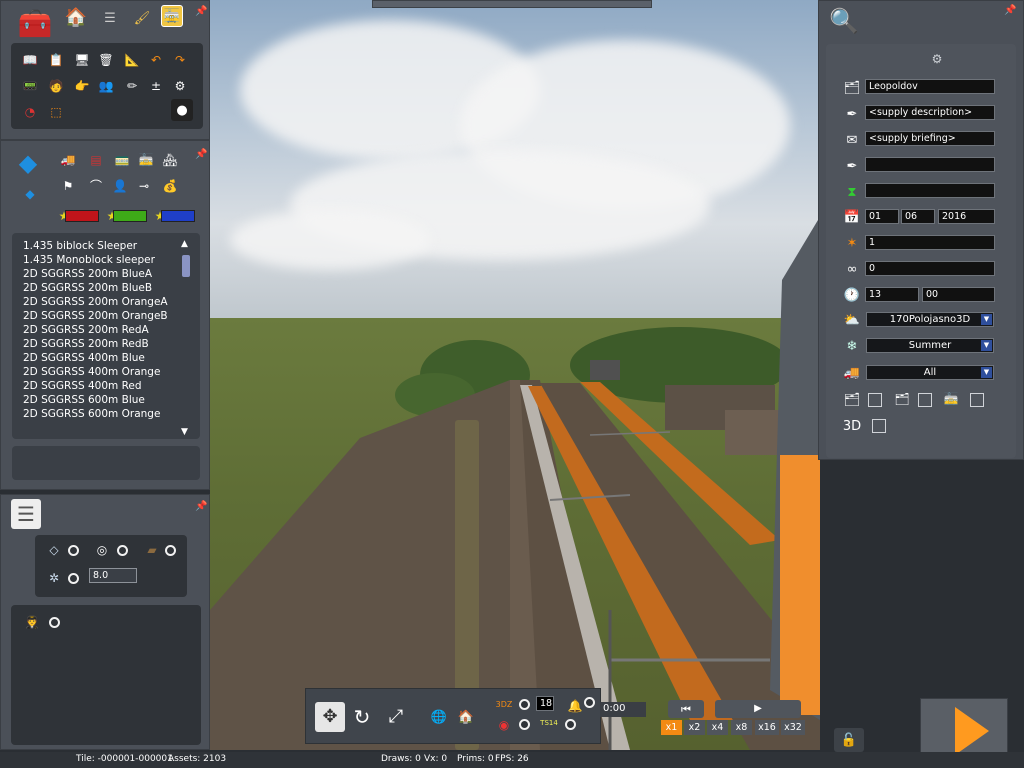 This screenshot has width=1024, height=768. Describe the element at coordinates (930, 164) in the screenshot. I see `author-field` at that location.